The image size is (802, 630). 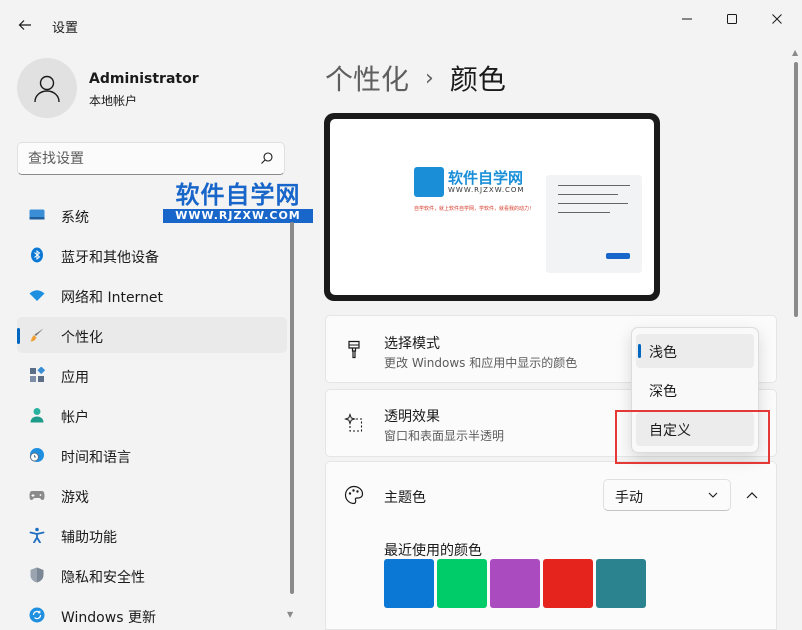 What do you see at coordinates (152, 455) in the screenshot?
I see `sidebar-item-time-language: 时间和语言` at bounding box center [152, 455].